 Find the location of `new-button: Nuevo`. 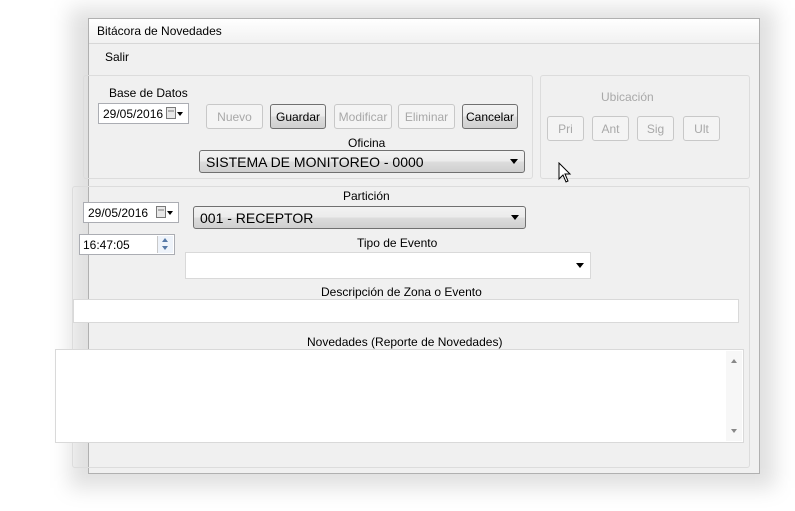

new-button: Nuevo is located at coordinates (234, 116).